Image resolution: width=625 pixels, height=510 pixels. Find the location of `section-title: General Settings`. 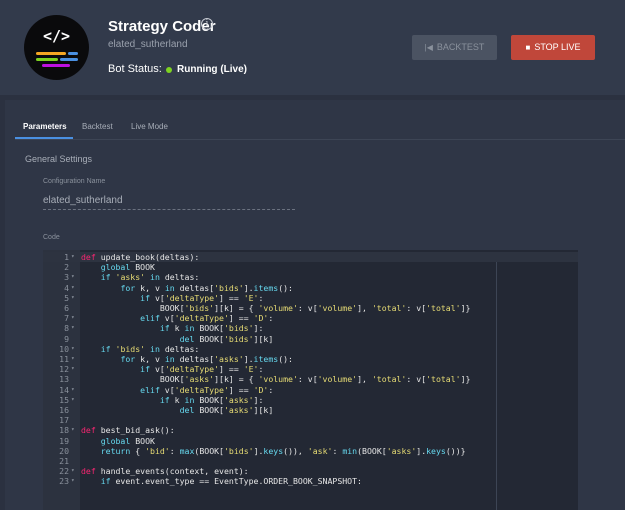

section-title: General Settings is located at coordinates (59, 159).